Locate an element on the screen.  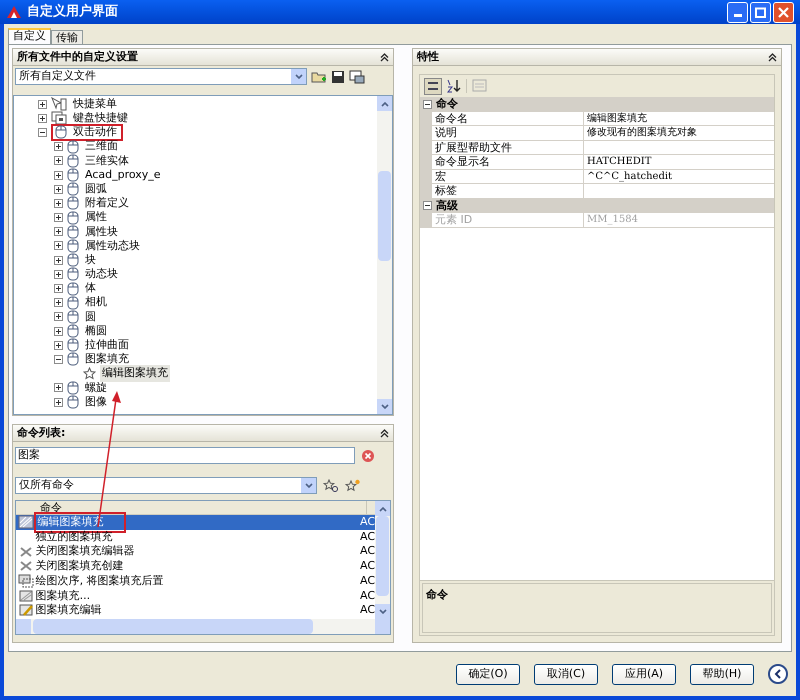
tree-item: 快捷菜单 is located at coordinates (95, 104).